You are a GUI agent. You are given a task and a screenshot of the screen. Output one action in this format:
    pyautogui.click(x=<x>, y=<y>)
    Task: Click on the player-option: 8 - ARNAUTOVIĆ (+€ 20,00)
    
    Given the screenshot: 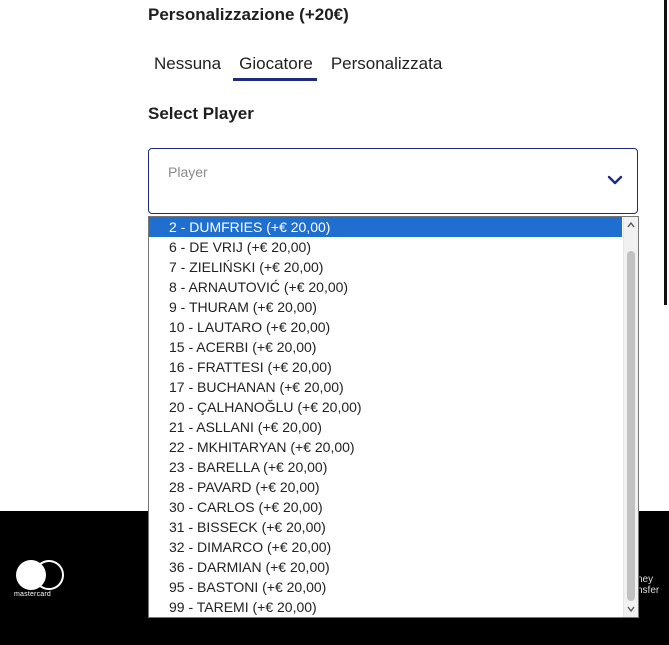 What is the action you would take?
    pyautogui.click(x=385, y=287)
    